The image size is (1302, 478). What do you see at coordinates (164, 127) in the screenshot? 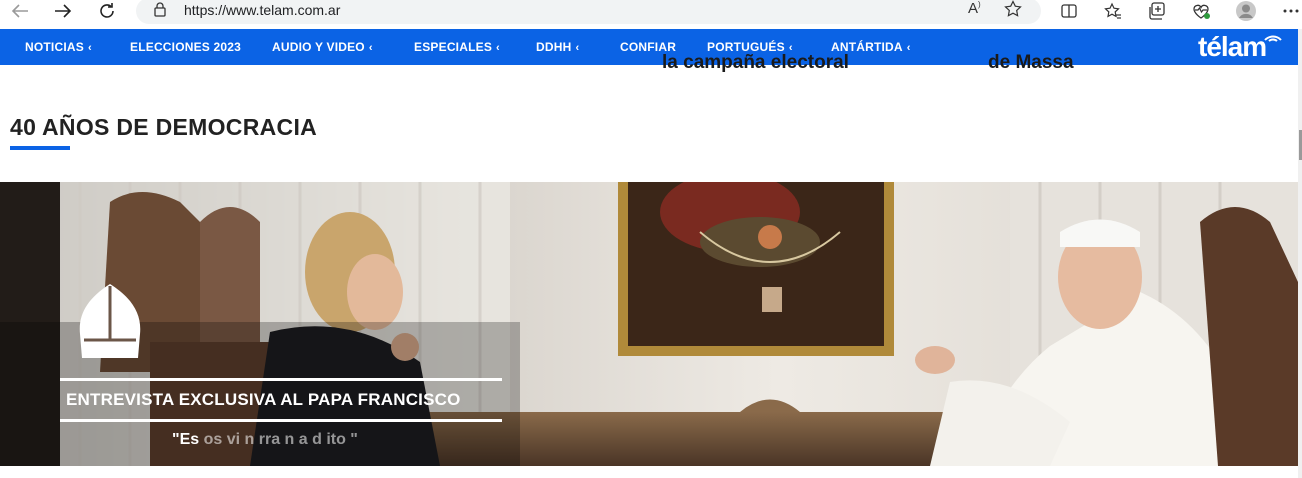
I see `section-title: 40 AÑOS DE DEMOCRACIA` at bounding box center [164, 127].